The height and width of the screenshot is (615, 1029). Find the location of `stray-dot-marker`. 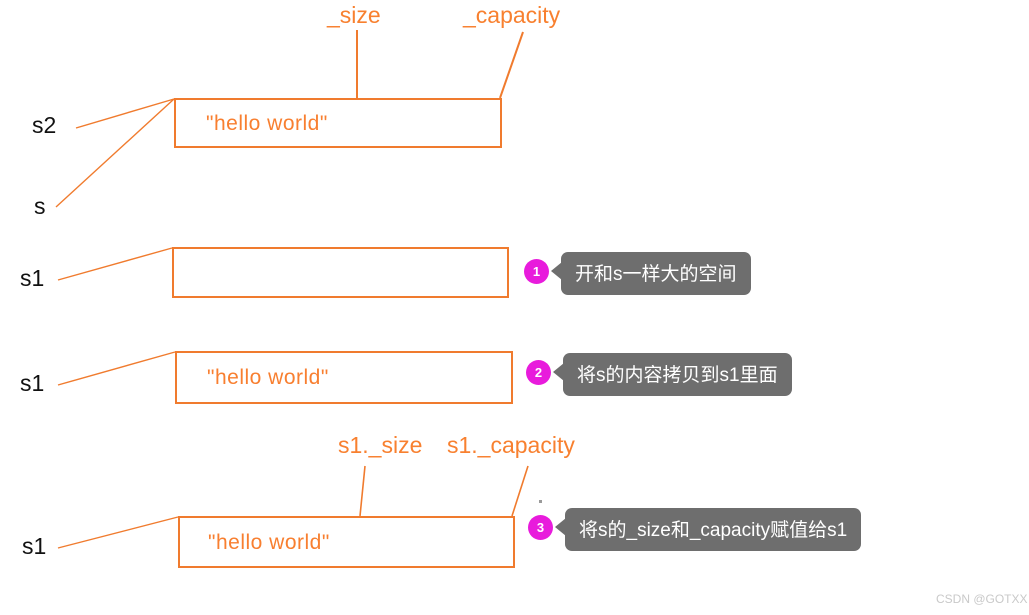

stray-dot-marker is located at coordinates (540, 501).